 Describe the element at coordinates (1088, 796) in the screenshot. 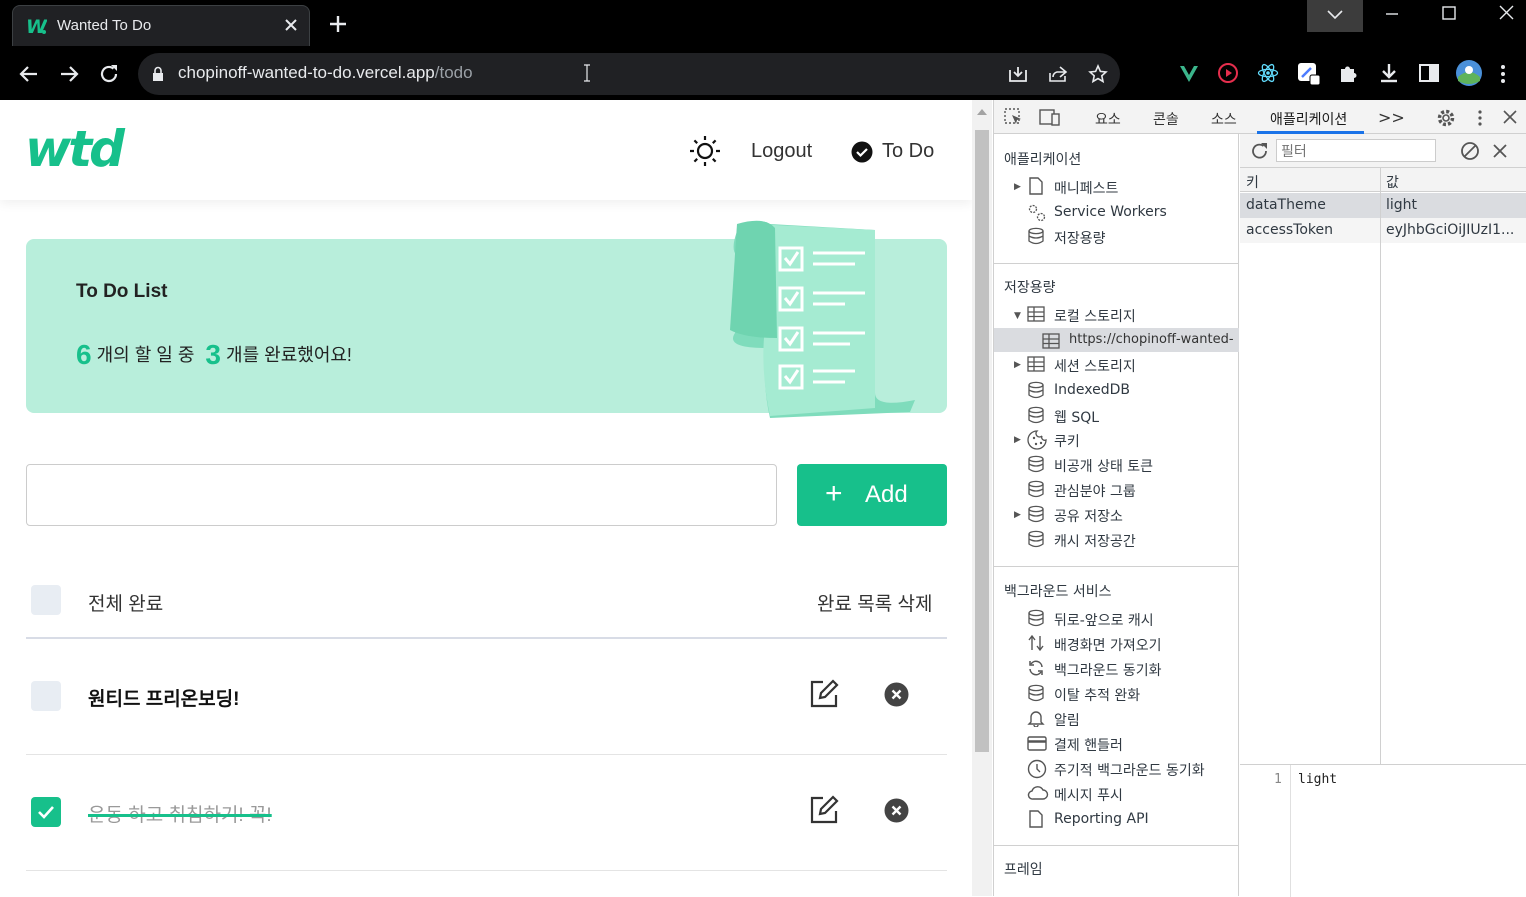

I see `sidebar-item-label: 메시지 푸시` at that location.